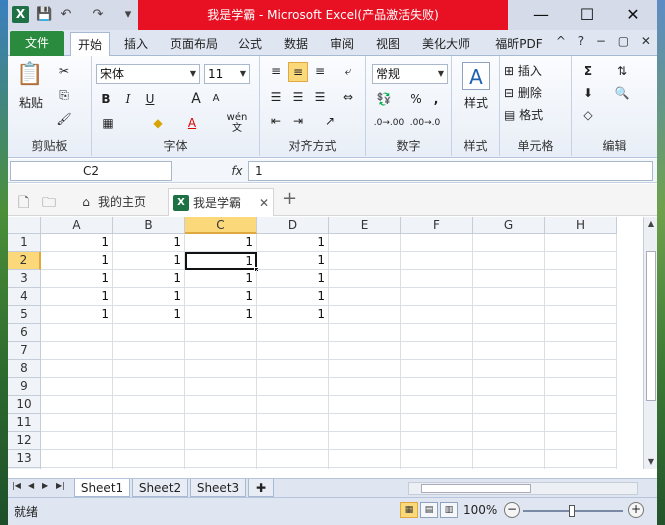 The height and width of the screenshot is (525, 665). I want to click on align-center-icon: ☰, so click(298, 97).